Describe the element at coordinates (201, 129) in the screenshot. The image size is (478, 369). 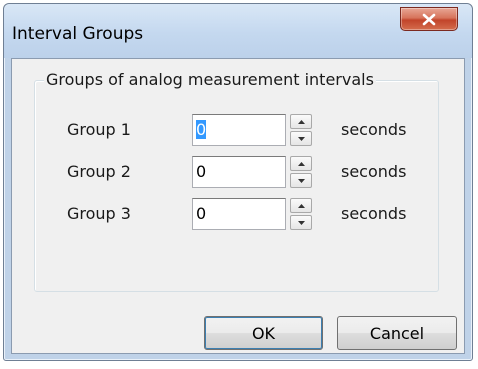
I see `group-1-value: 0` at that location.